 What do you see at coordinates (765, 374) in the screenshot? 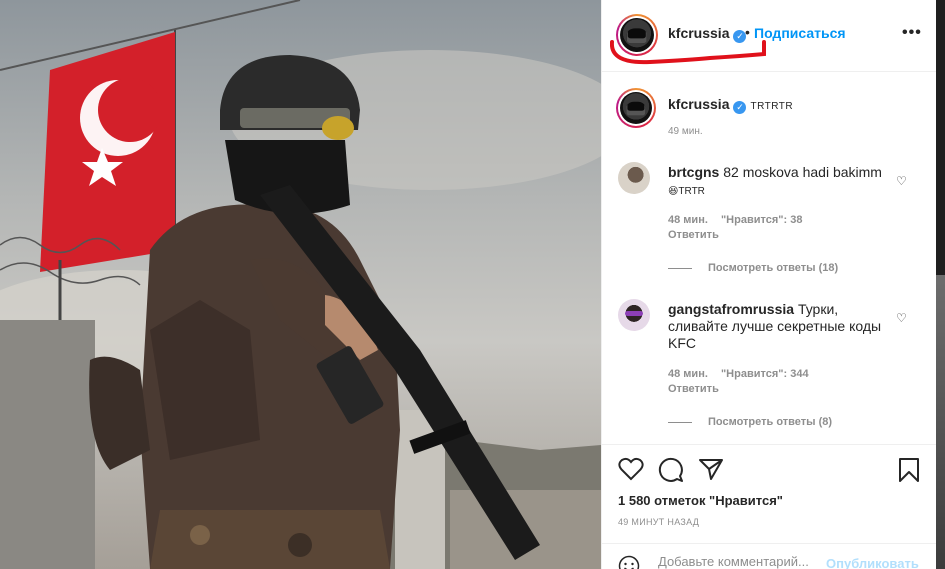
I see `comment-likes: "Нравится": 344` at bounding box center [765, 374].